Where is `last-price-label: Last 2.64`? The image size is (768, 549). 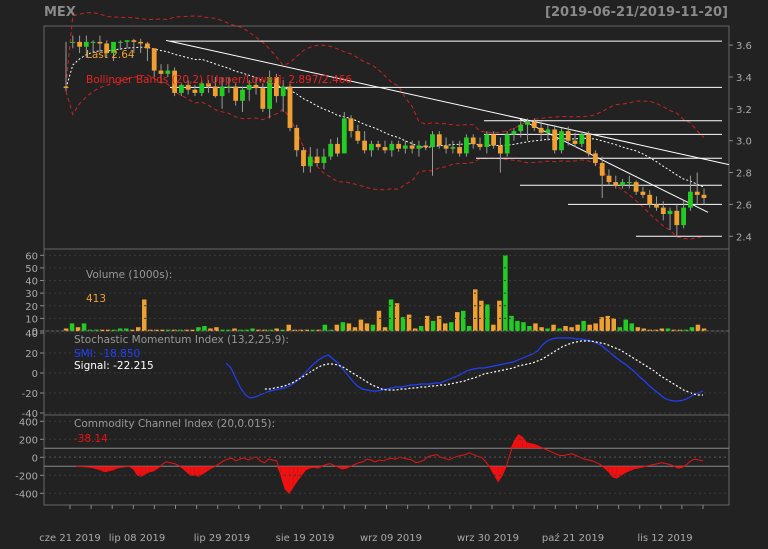 last-price-label: Last 2.64 is located at coordinates (110, 55).